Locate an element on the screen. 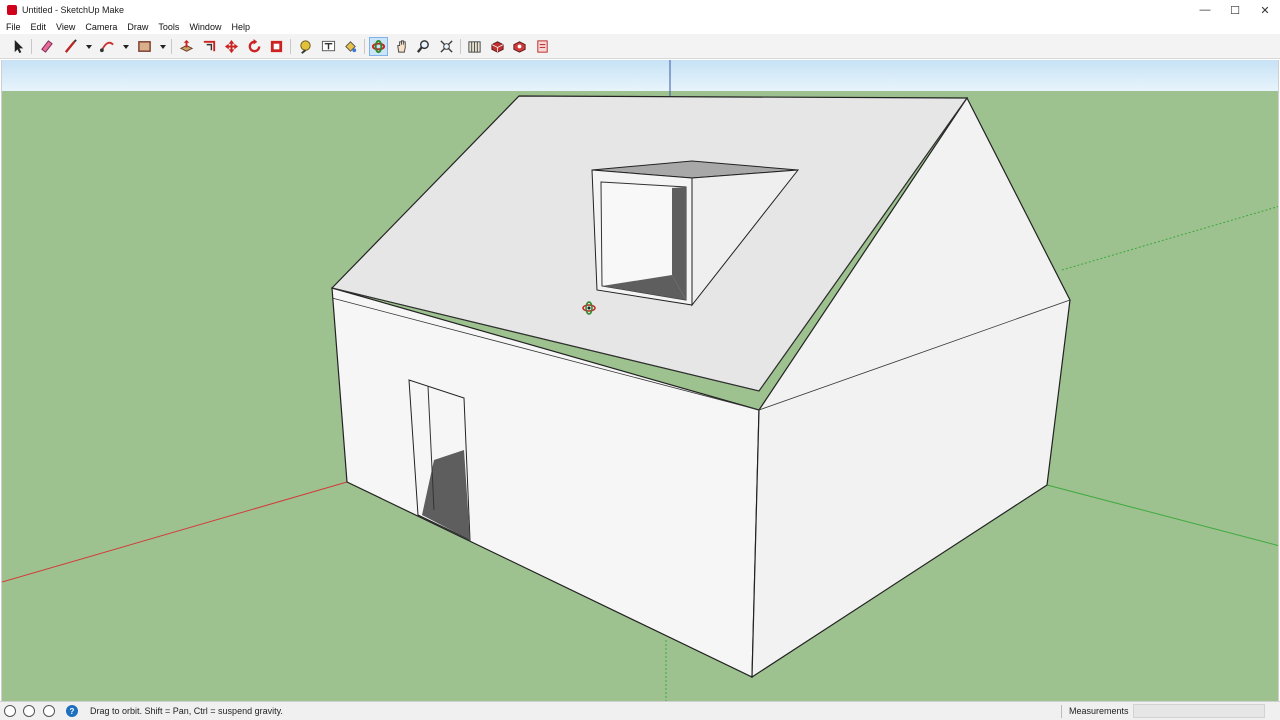 The height and width of the screenshot is (720, 1280). offset-icon is located at coordinates (209, 46).